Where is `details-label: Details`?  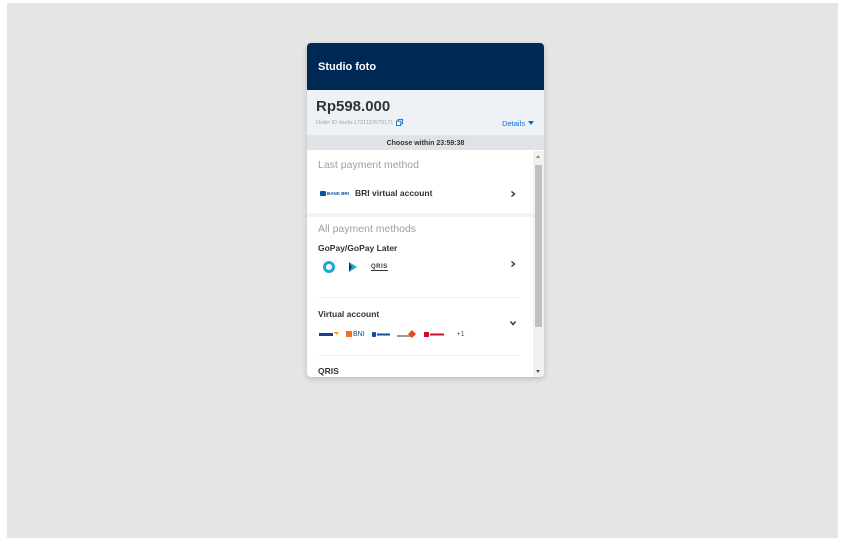
details-label: Details is located at coordinates (513, 123).